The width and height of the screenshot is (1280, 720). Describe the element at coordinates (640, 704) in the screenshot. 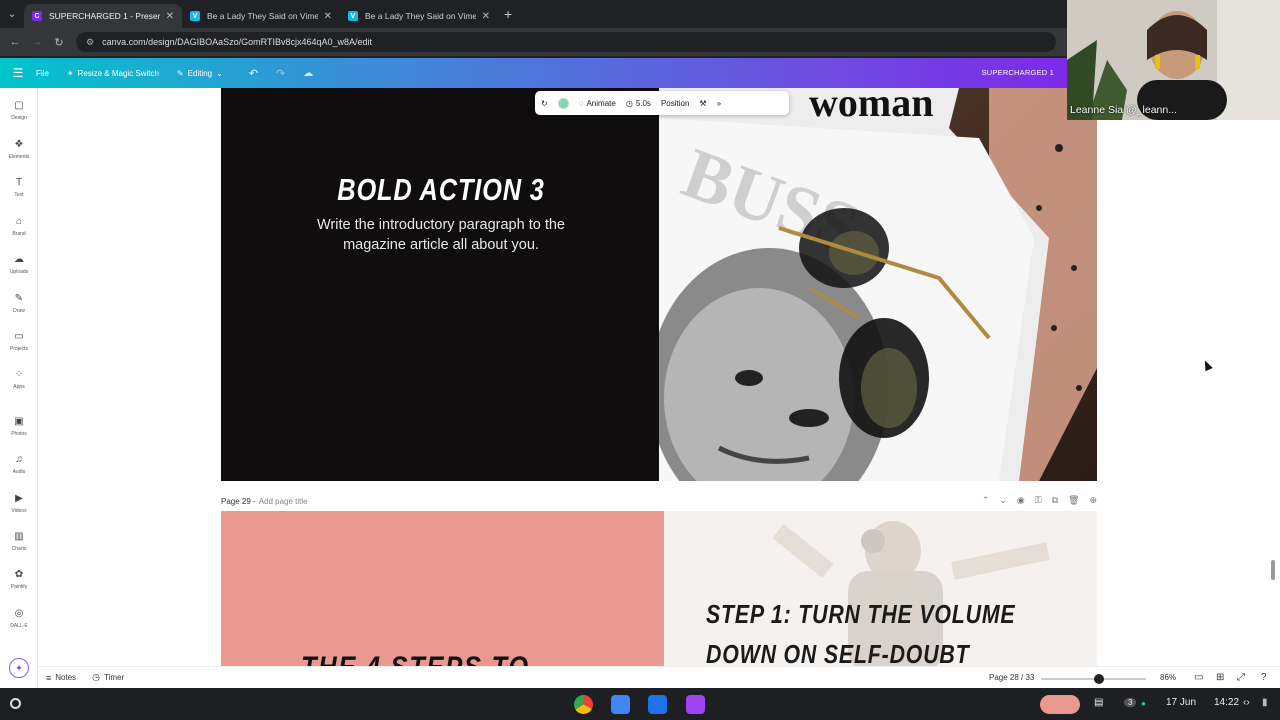

I see `os-taskbar: ▤ 3 ● 17 Jun 14:22 ‹› ▮` at that location.